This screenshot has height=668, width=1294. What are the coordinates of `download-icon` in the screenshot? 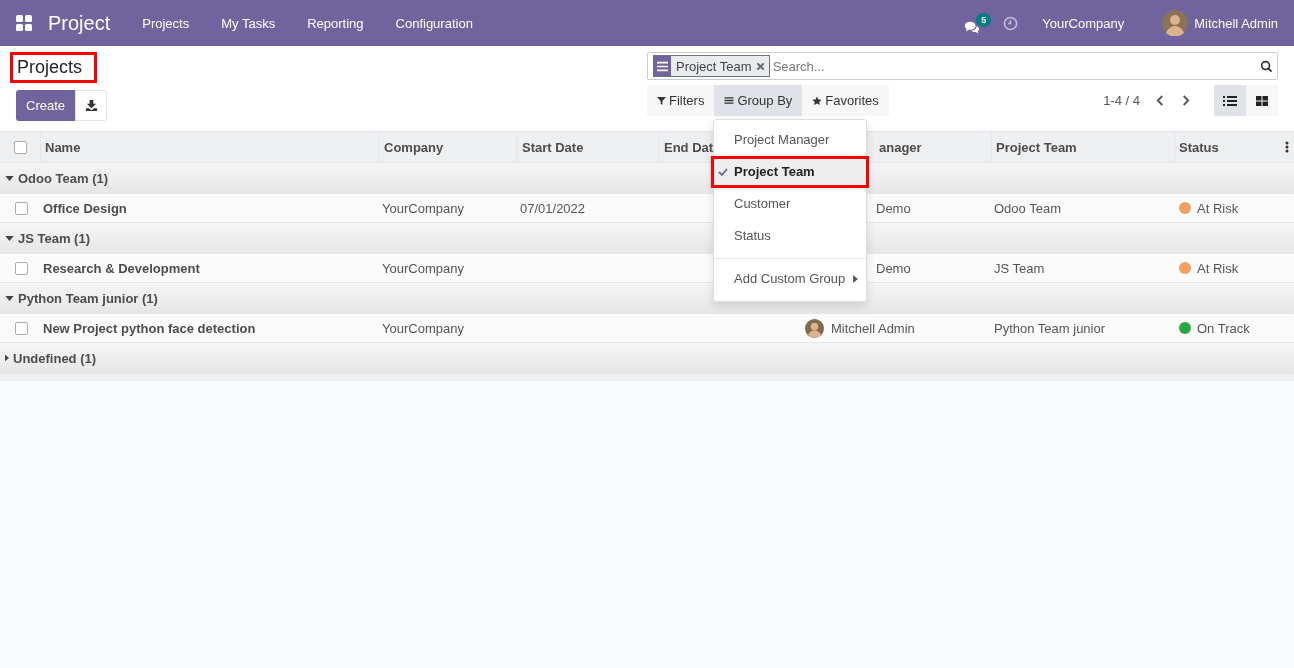 It's located at (91, 105).